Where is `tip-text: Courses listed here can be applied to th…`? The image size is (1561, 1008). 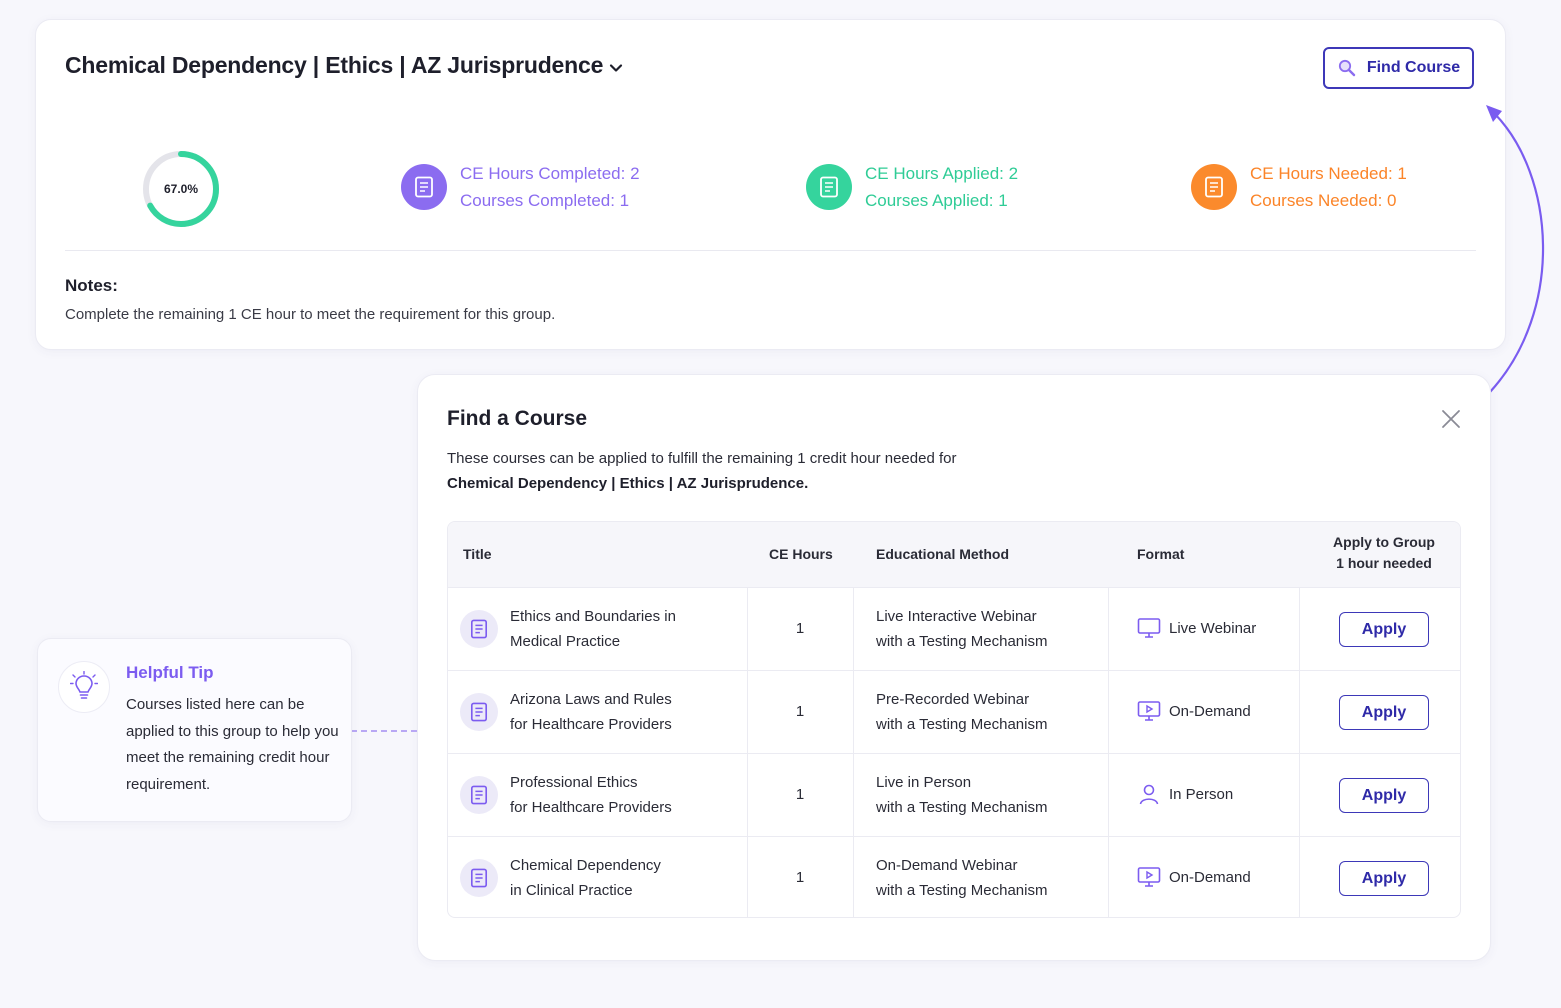 tip-text: Courses listed here can be applied to th… is located at coordinates (232, 744).